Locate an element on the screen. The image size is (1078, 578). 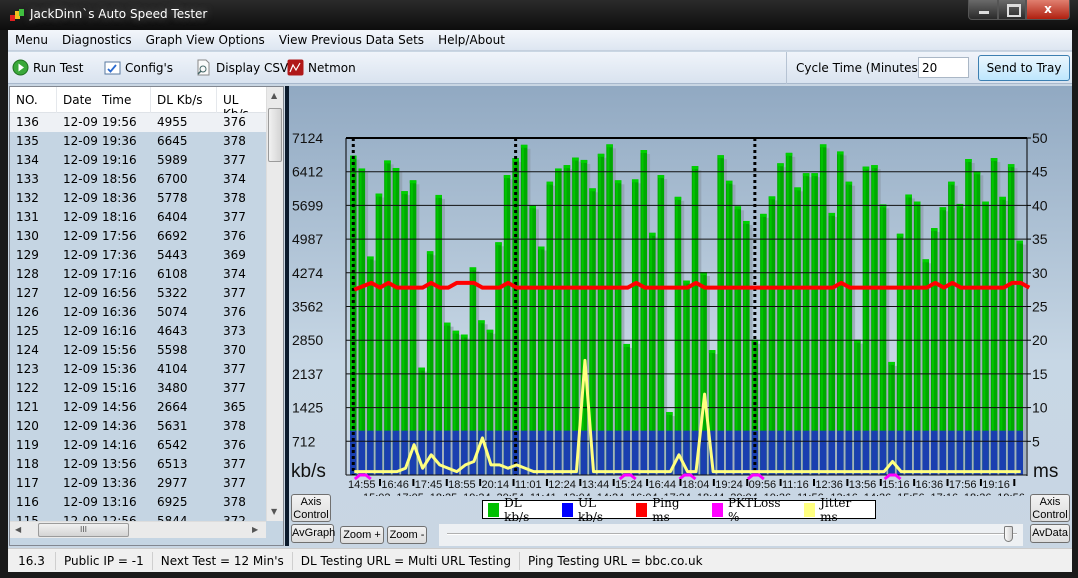
play-icon is located at coordinates (20, 67).